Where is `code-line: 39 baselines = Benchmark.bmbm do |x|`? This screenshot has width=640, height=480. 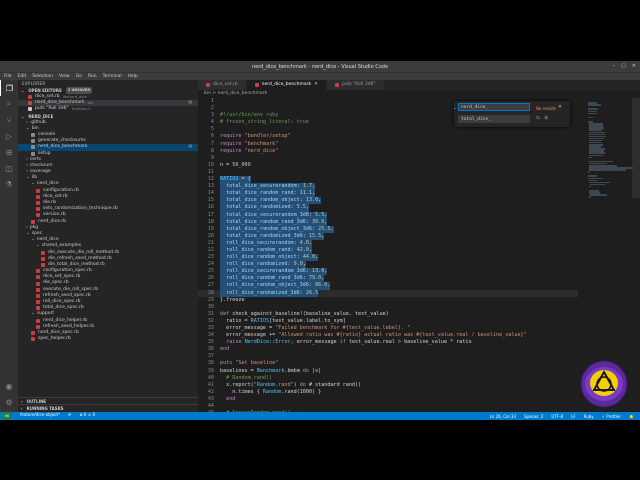 code-line: 39 baselines = Benchmark.bmbm do |x| is located at coordinates (388, 371).